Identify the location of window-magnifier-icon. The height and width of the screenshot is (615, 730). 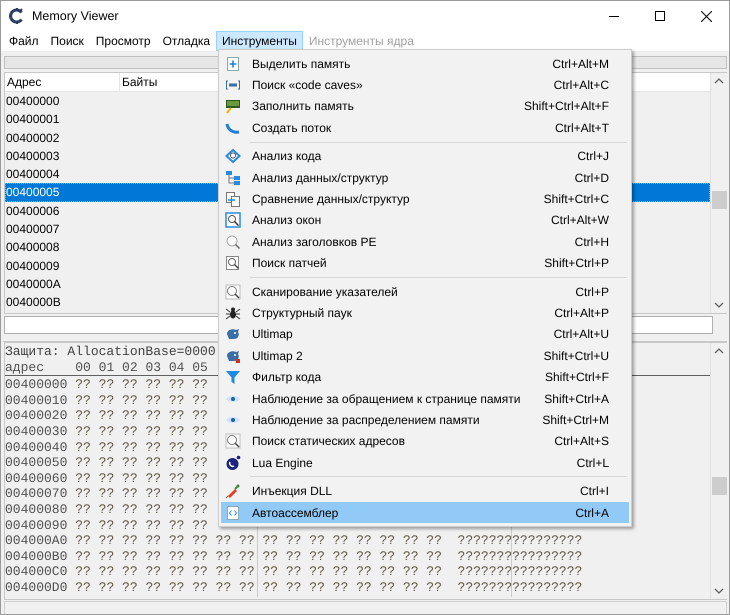
(233, 220).